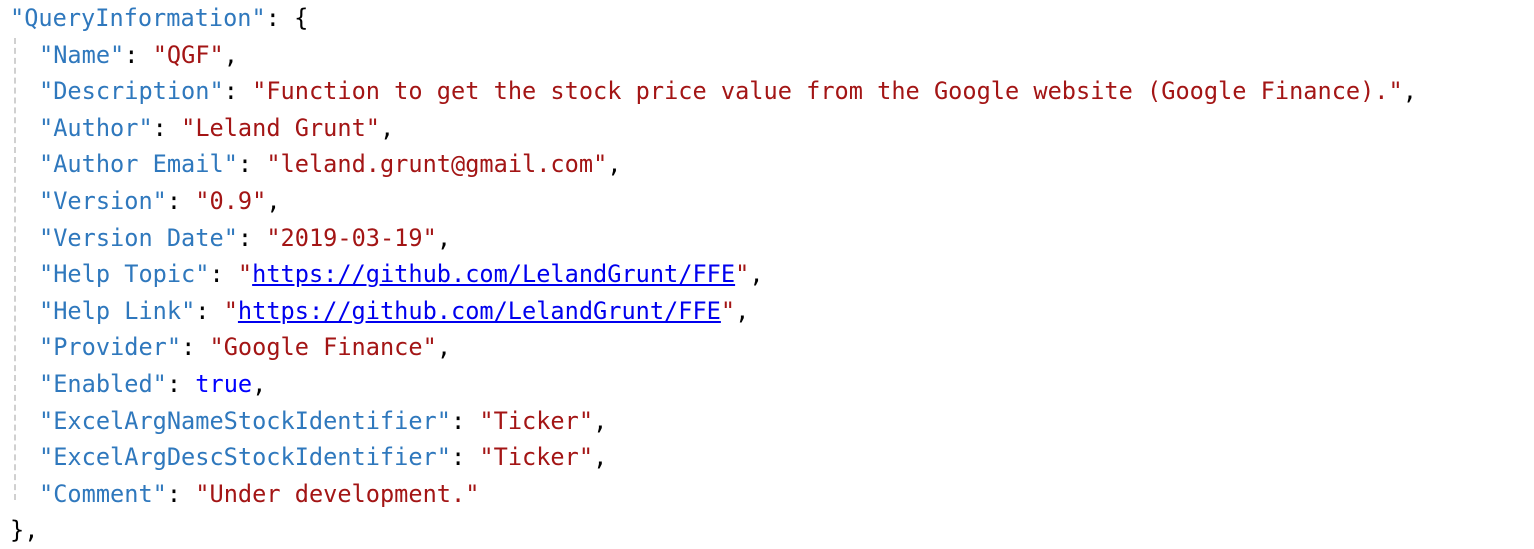 Image resolution: width=1534 pixels, height=549 pixels. I want to click on json-value: 0.9, so click(231, 200).